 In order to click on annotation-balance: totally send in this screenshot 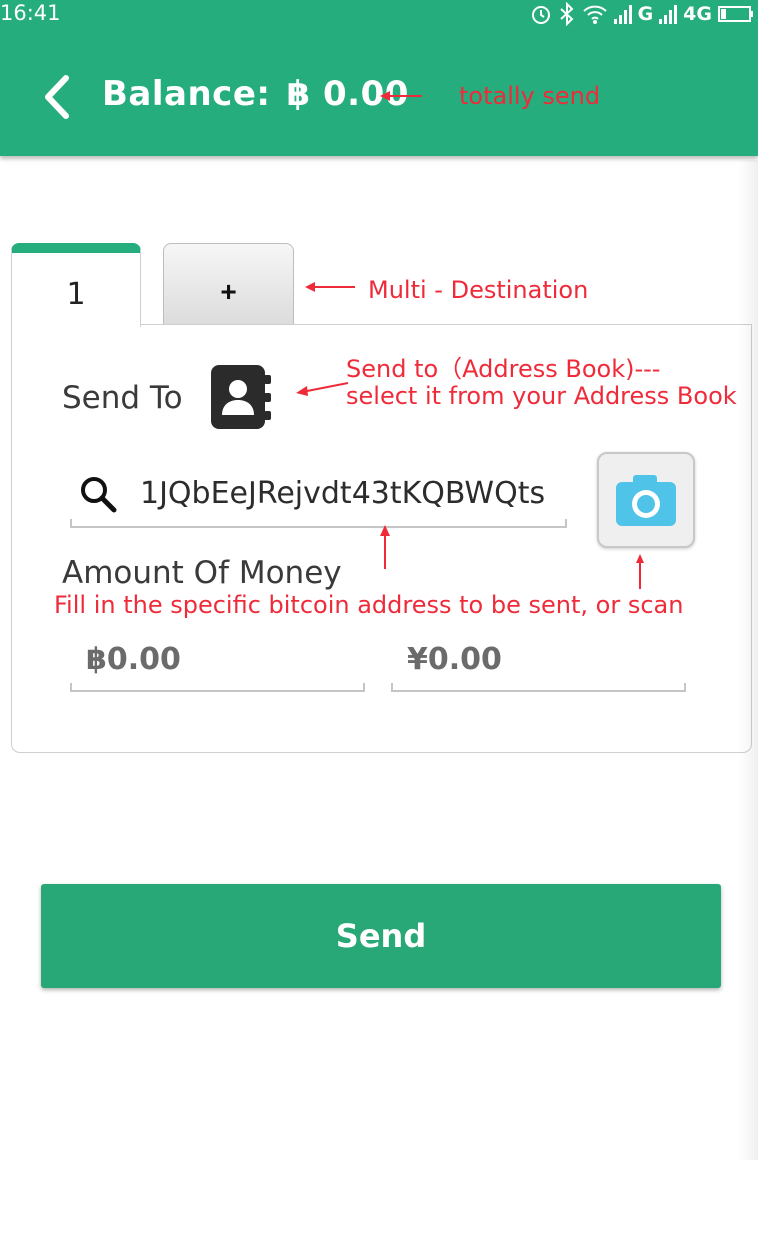, I will do `click(530, 96)`.